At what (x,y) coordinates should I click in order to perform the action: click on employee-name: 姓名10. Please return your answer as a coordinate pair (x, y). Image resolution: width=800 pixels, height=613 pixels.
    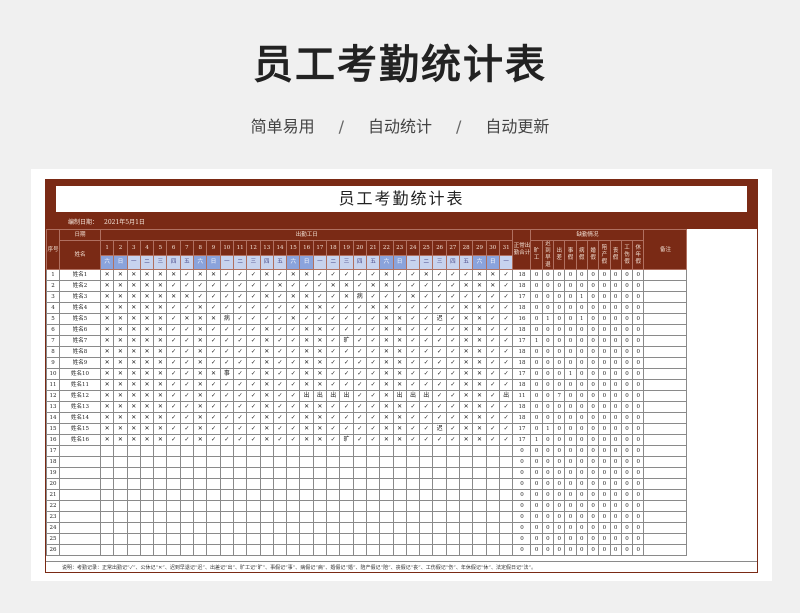
    Looking at the image, I should click on (80, 374).